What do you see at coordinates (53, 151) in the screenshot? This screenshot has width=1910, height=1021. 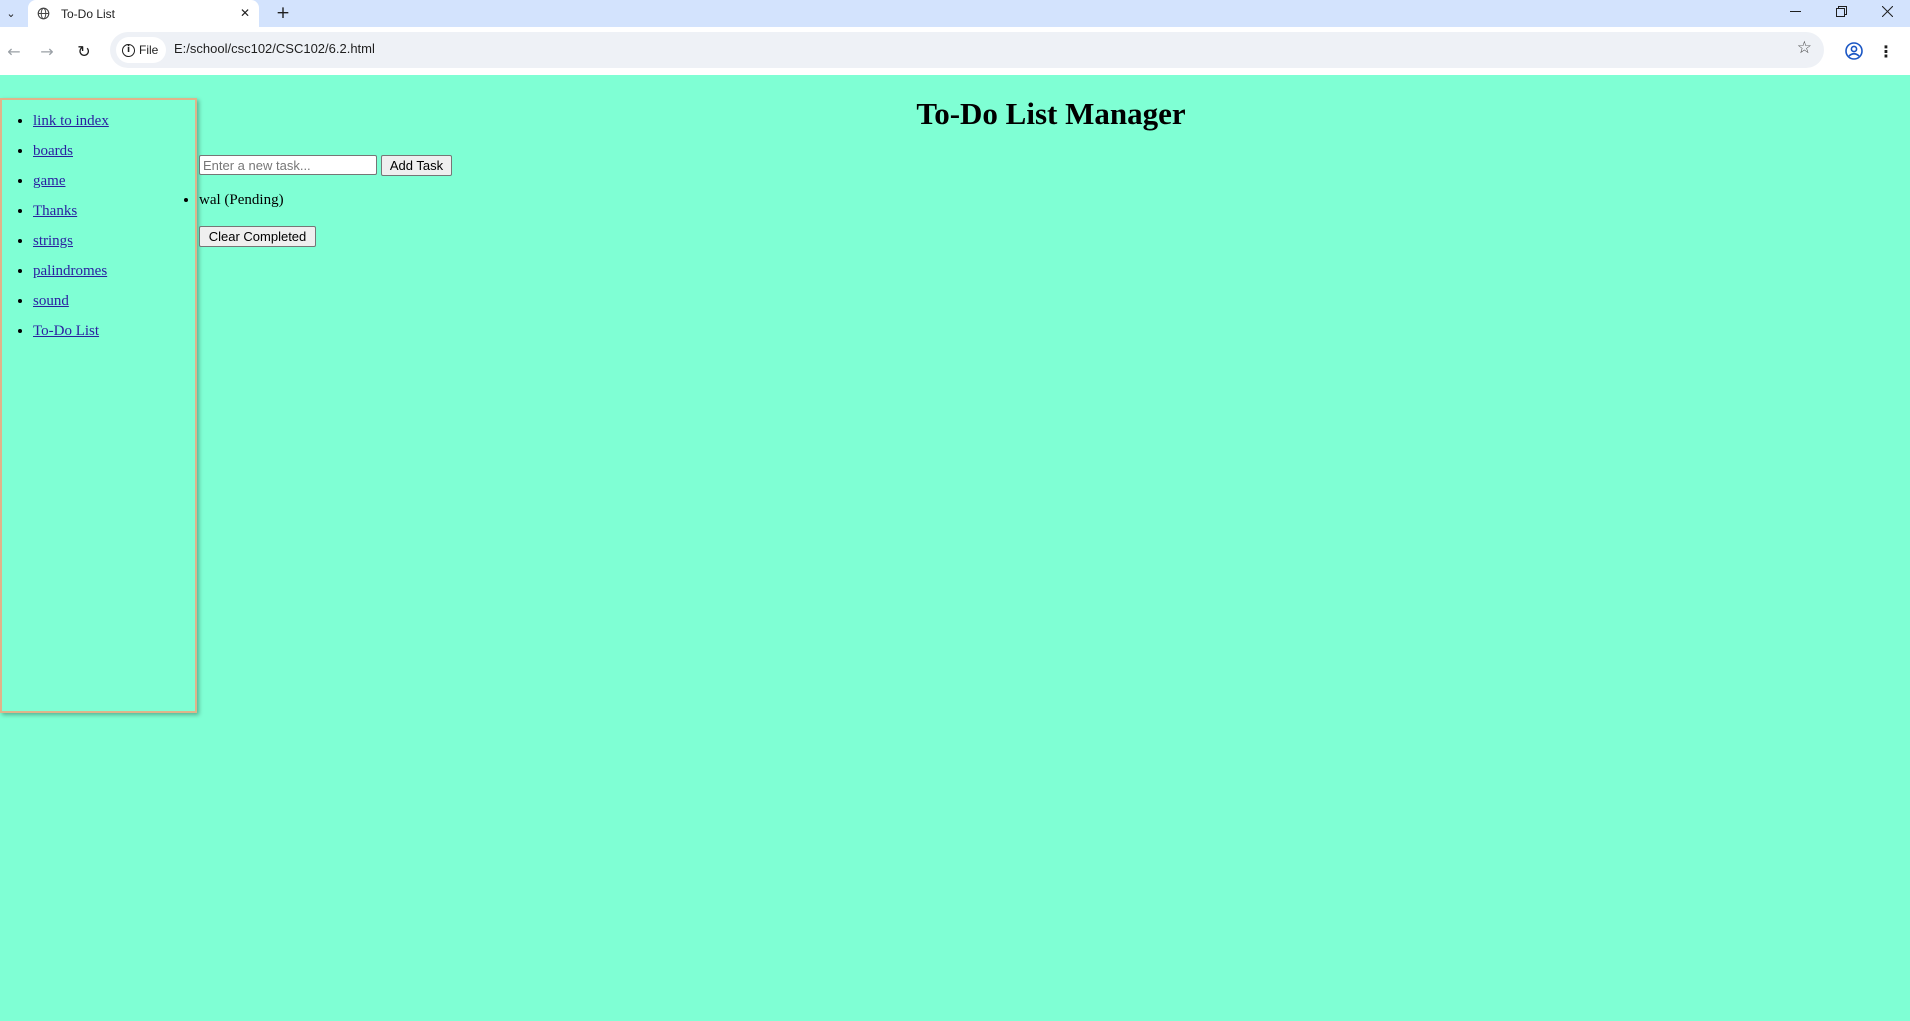 I see `link-boards: boards` at bounding box center [53, 151].